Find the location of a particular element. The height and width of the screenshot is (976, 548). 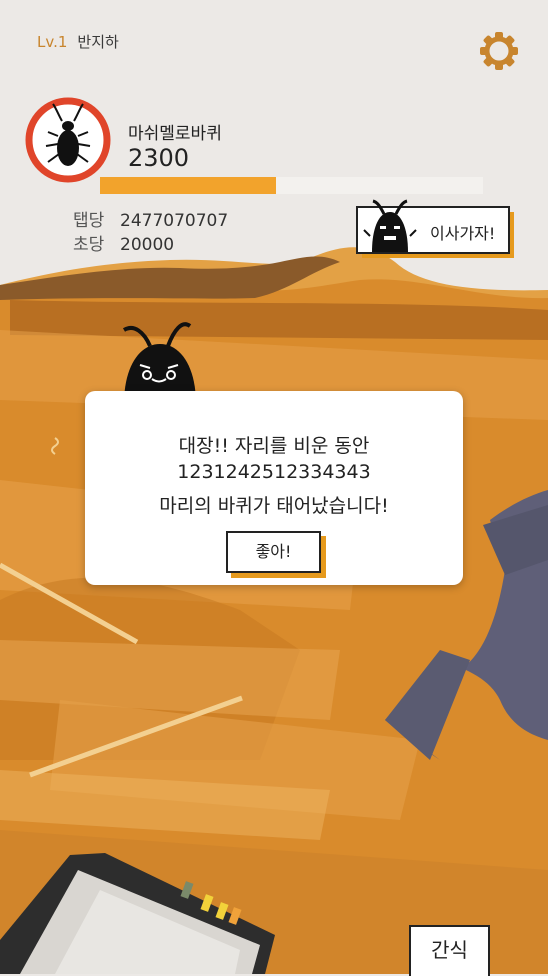

level-label: Lv.1 is located at coordinates (52, 42).